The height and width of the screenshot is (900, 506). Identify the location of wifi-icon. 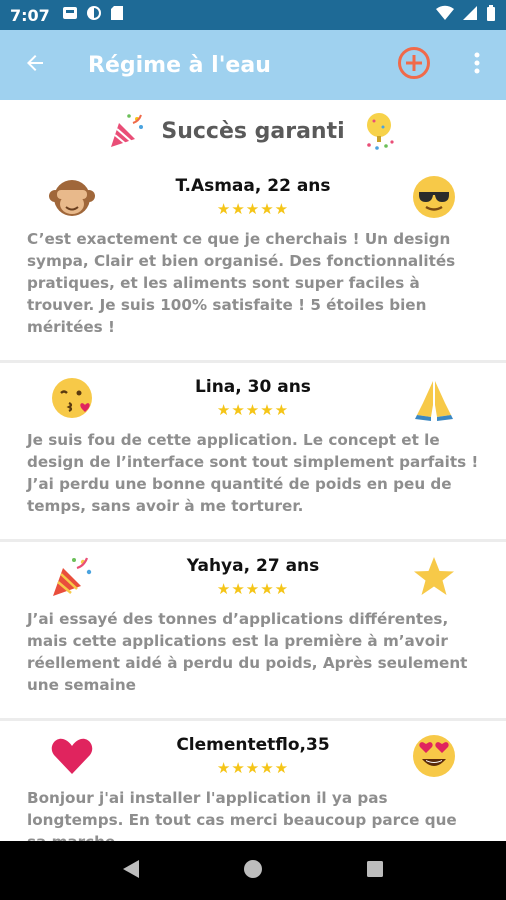
(445, 15).